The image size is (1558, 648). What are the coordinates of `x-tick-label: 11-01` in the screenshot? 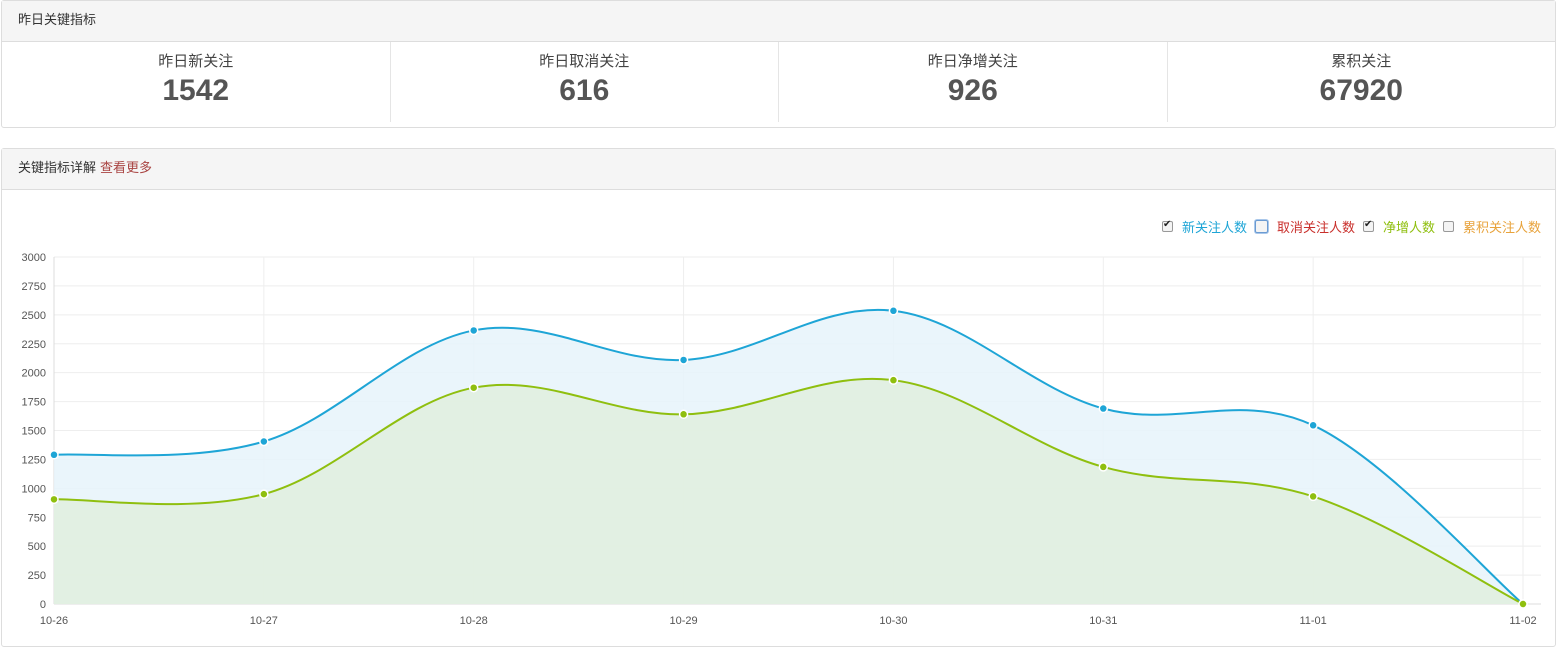 It's located at (1312, 621).